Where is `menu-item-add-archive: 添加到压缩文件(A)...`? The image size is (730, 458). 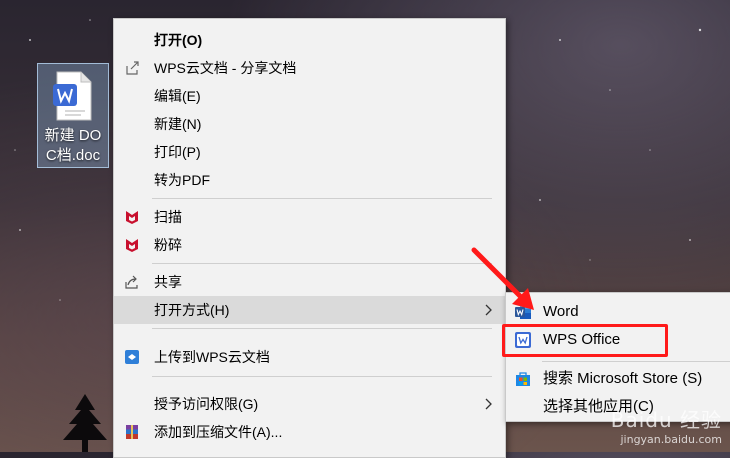
menu-item-add-archive: 添加到压缩文件(A)... is located at coordinates (309, 432).